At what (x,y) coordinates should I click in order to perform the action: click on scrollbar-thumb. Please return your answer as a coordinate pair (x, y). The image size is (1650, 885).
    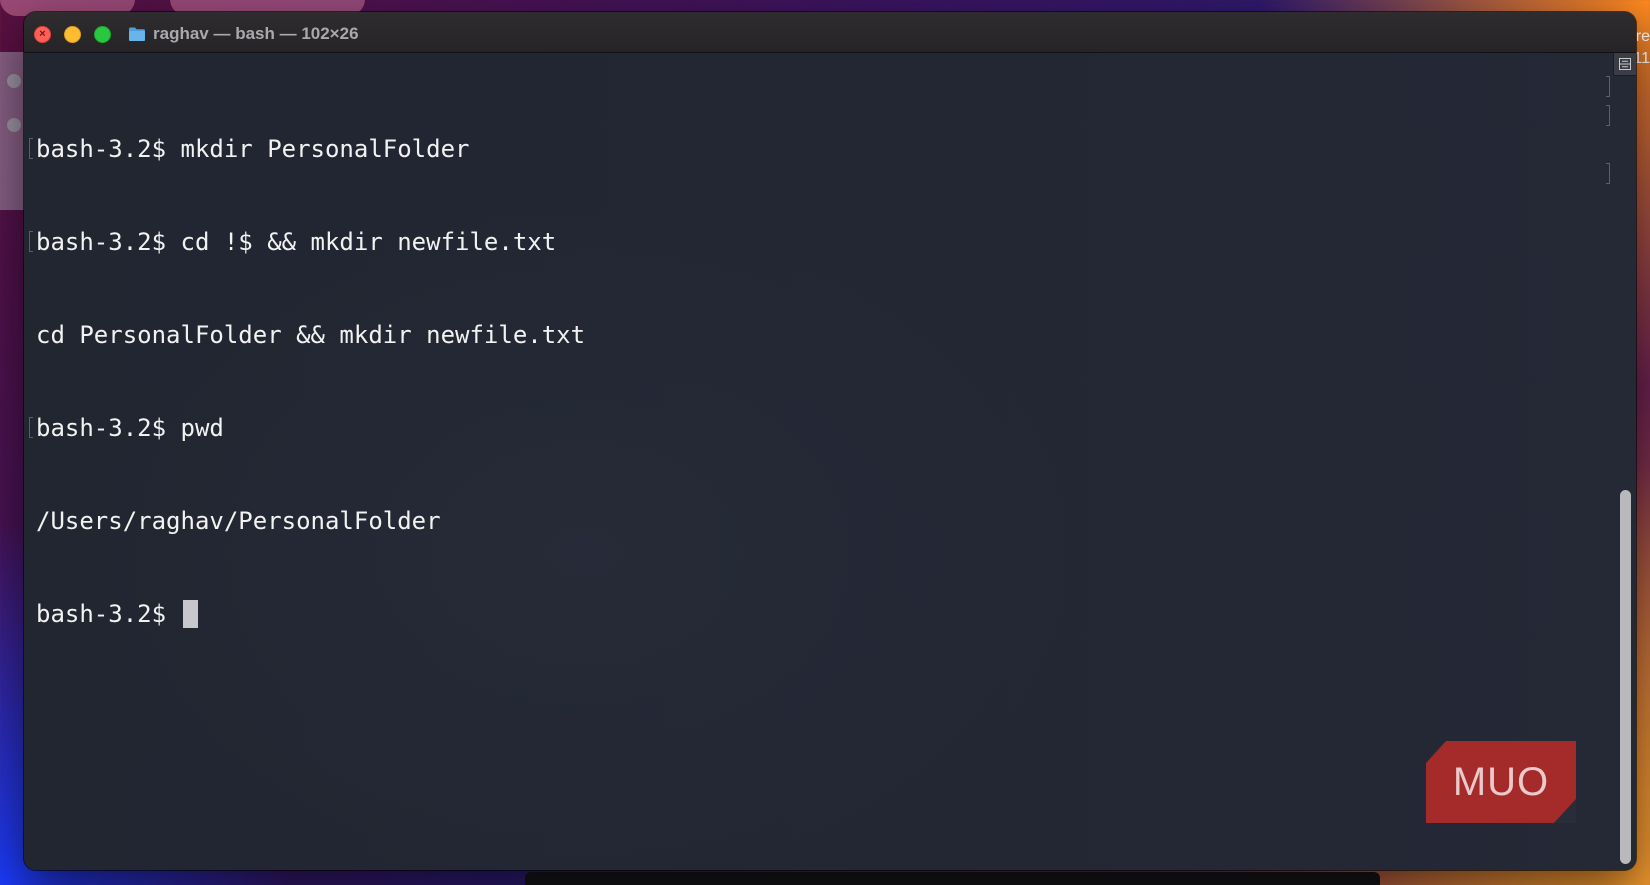
    Looking at the image, I should click on (1625, 677).